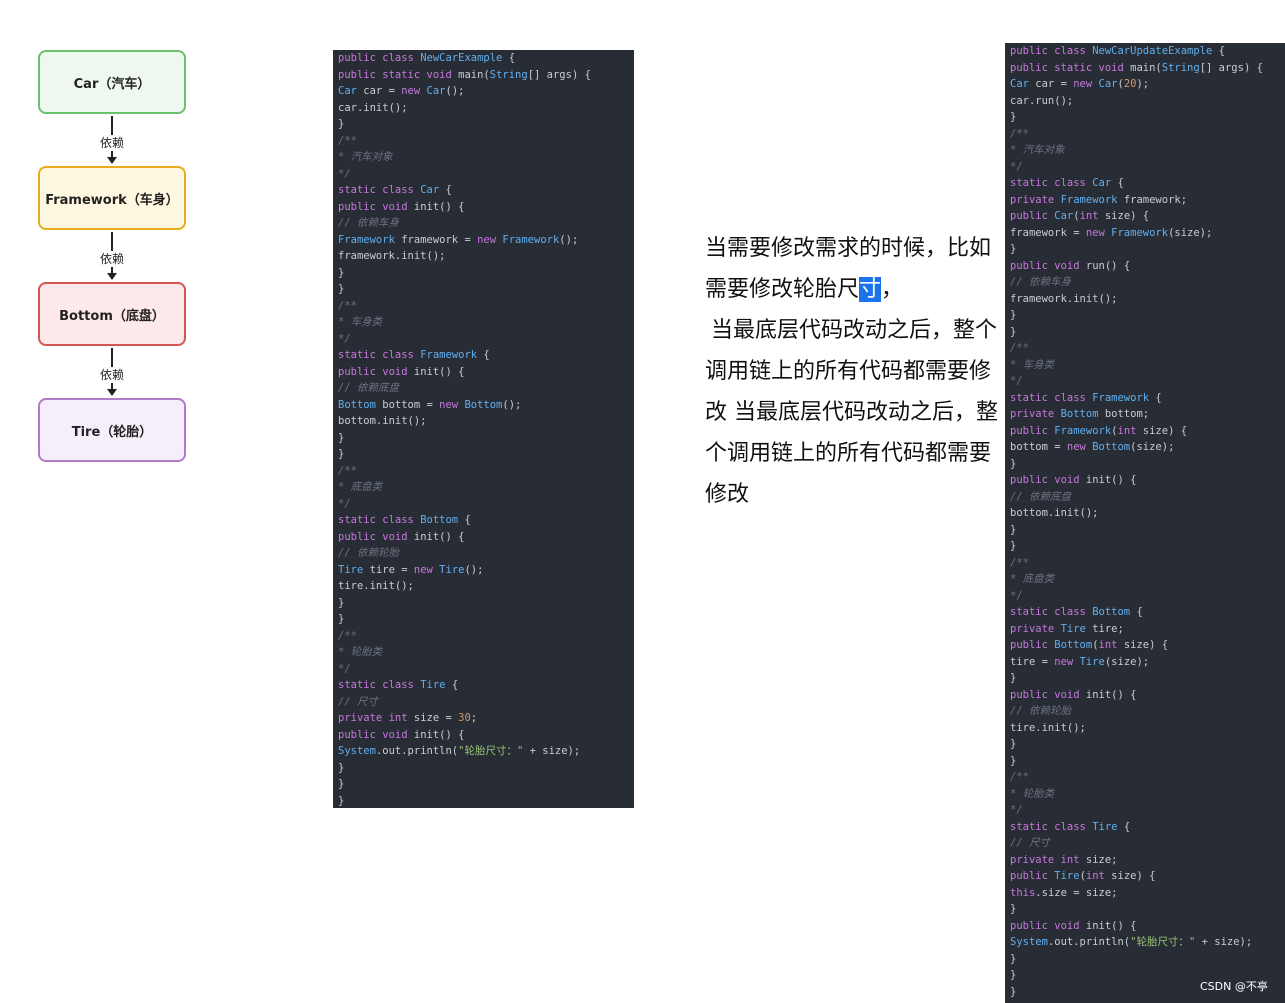  What do you see at coordinates (401, 91) in the screenshot?
I see `code-line: Car car = new Car();` at bounding box center [401, 91].